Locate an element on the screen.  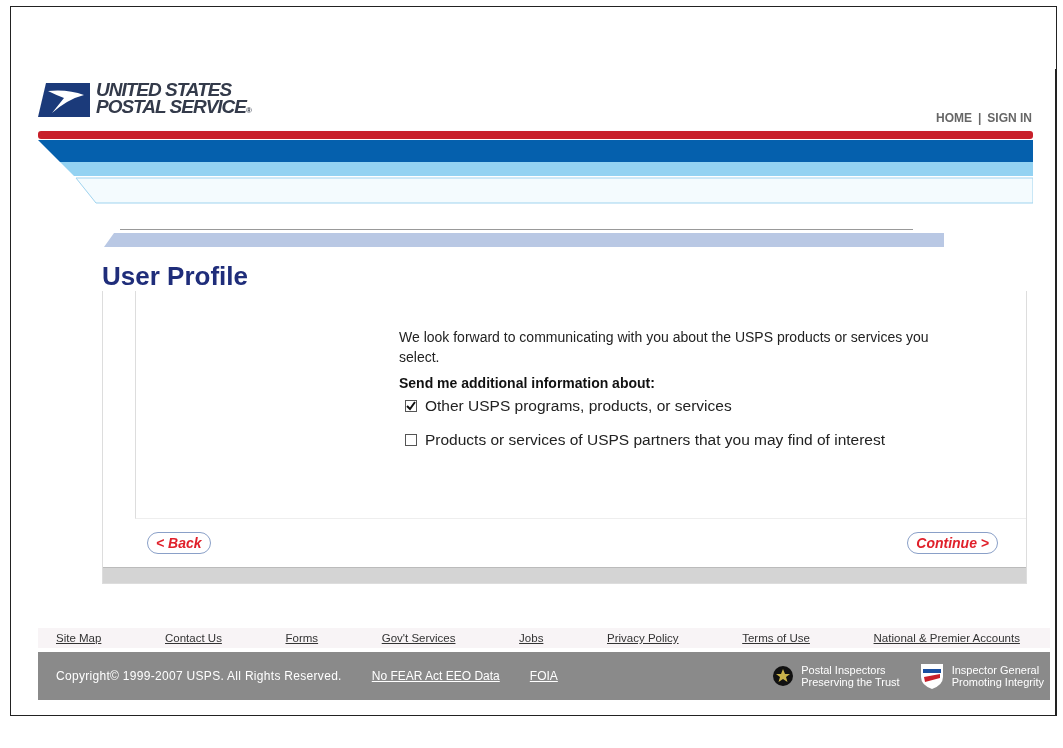
continue-button: Continue > is located at coordinates (952, 543).